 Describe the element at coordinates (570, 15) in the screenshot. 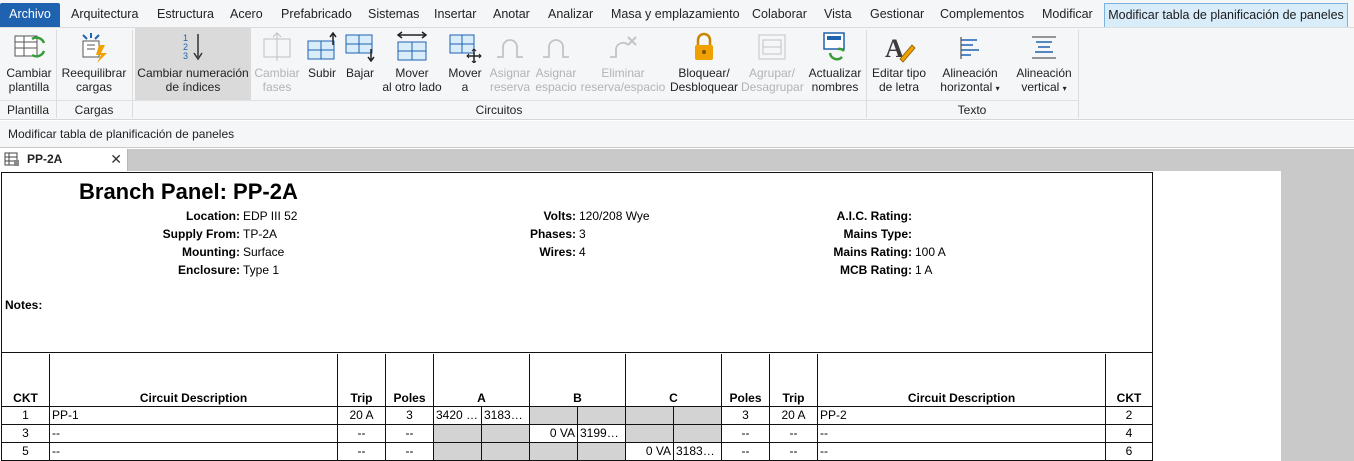

I see `tab-analizar: Analizar` at that location.